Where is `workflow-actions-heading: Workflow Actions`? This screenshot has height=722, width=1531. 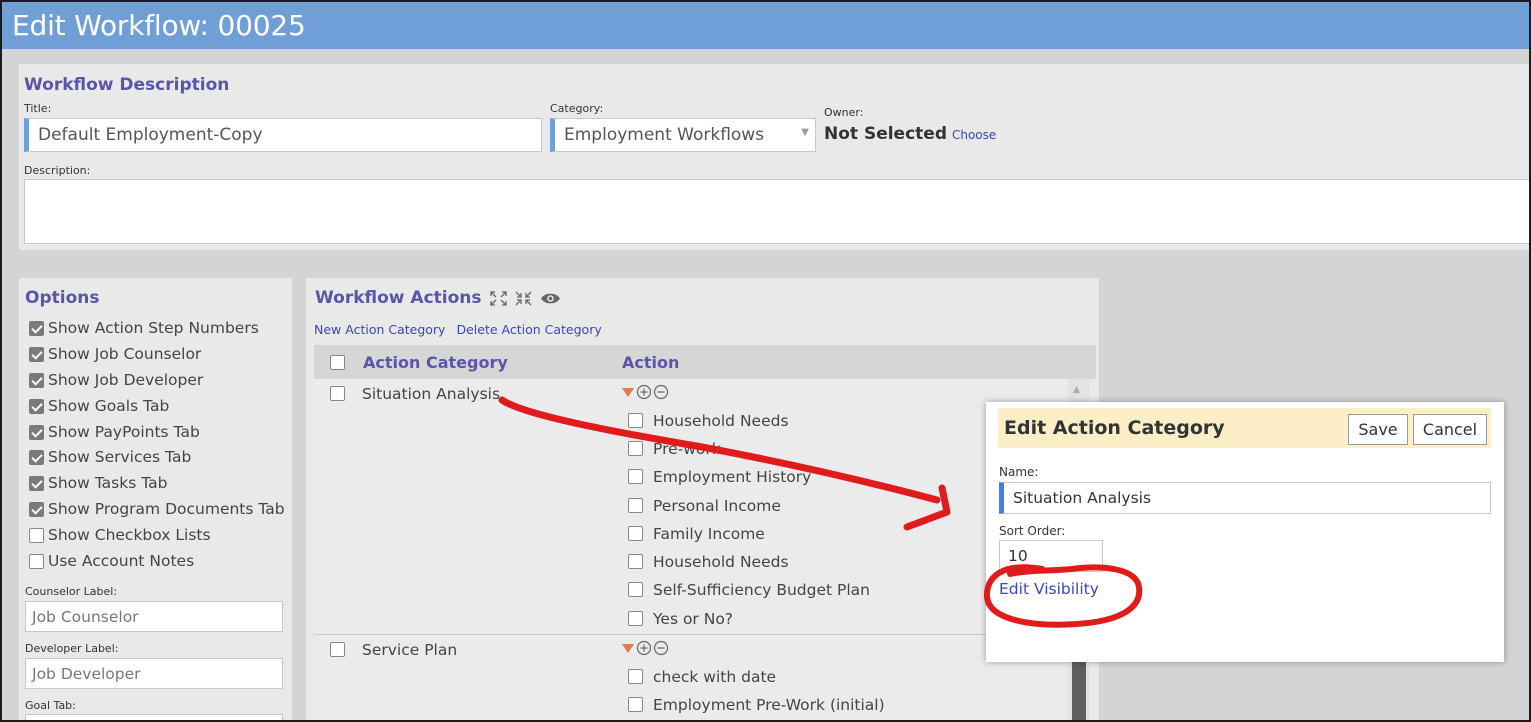
workflow-actions-heading: Workflow Actions is located at coordinates (438, 298).